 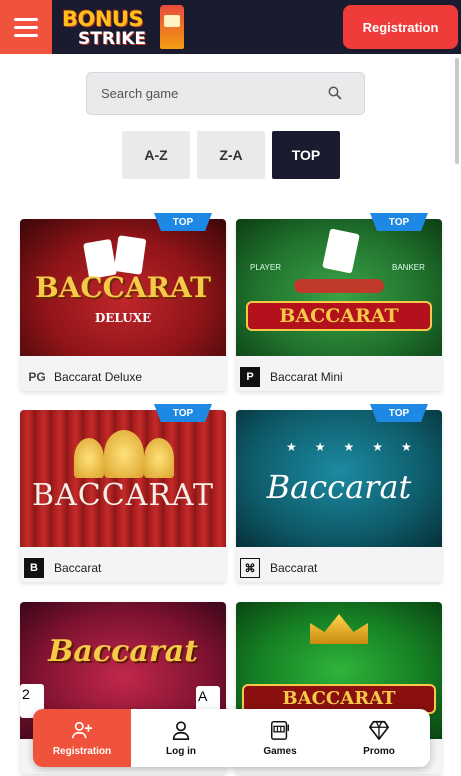 I want to click on crown-art, so click(x=339, y=629).